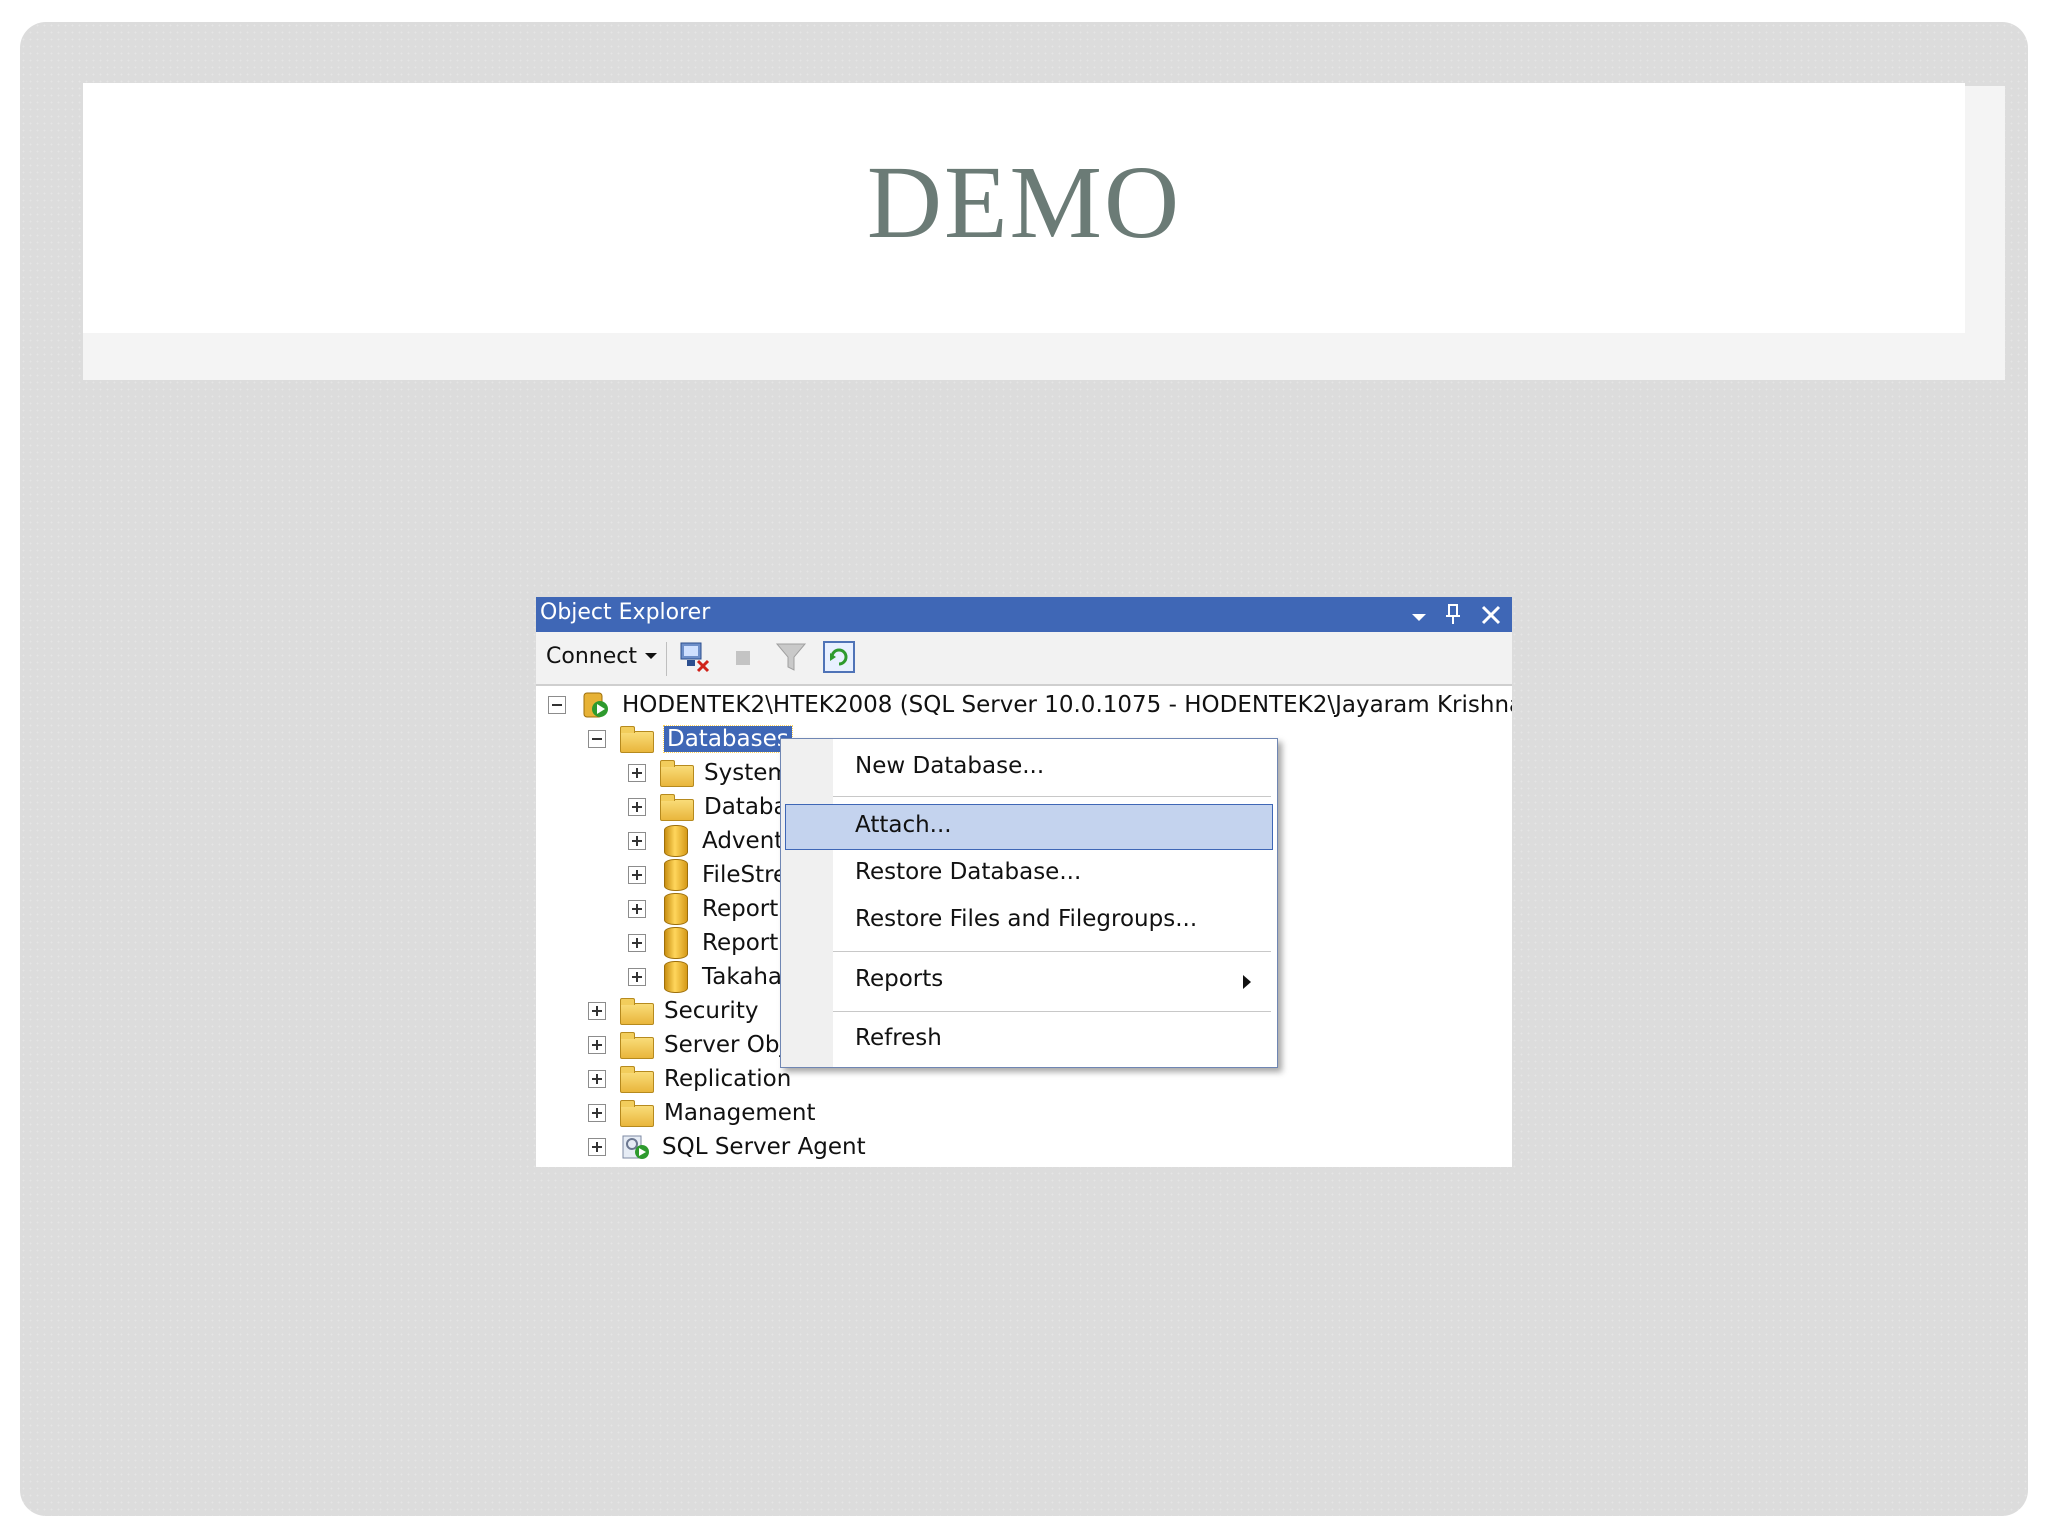  I want to click on toolbar-separator, so click(666, 659).